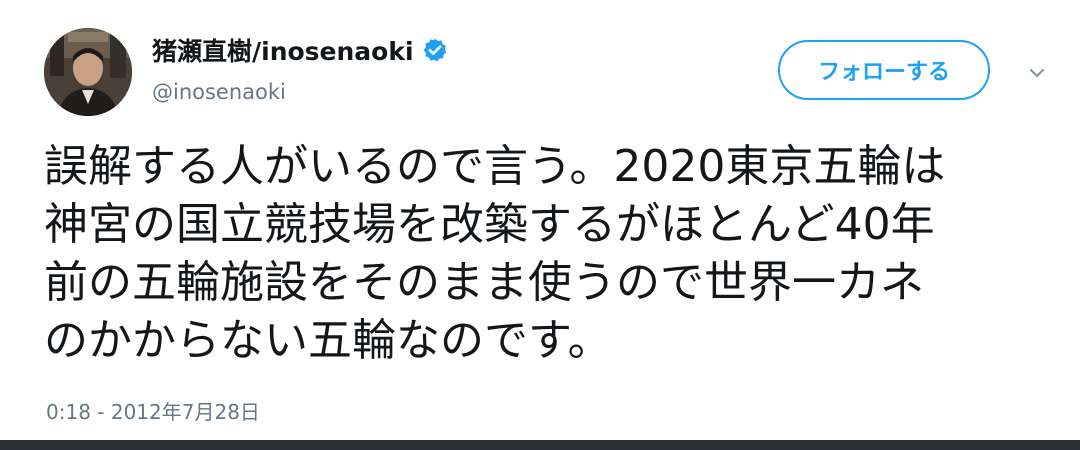  I want to click on verified-badge-icon, so click(435, 50).